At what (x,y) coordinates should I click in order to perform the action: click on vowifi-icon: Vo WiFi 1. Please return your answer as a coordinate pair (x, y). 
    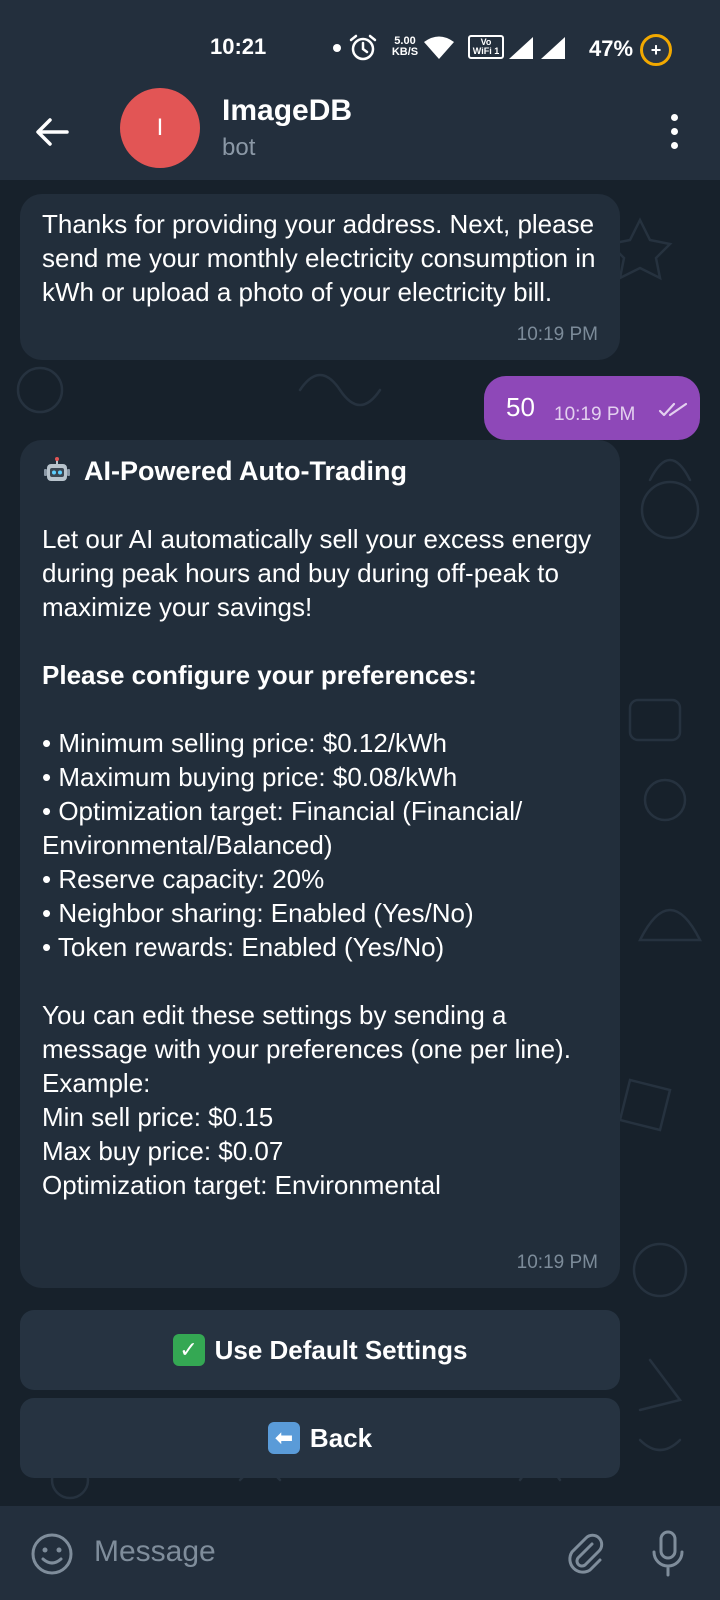
    Looking at the image, I should click on (486, 47).